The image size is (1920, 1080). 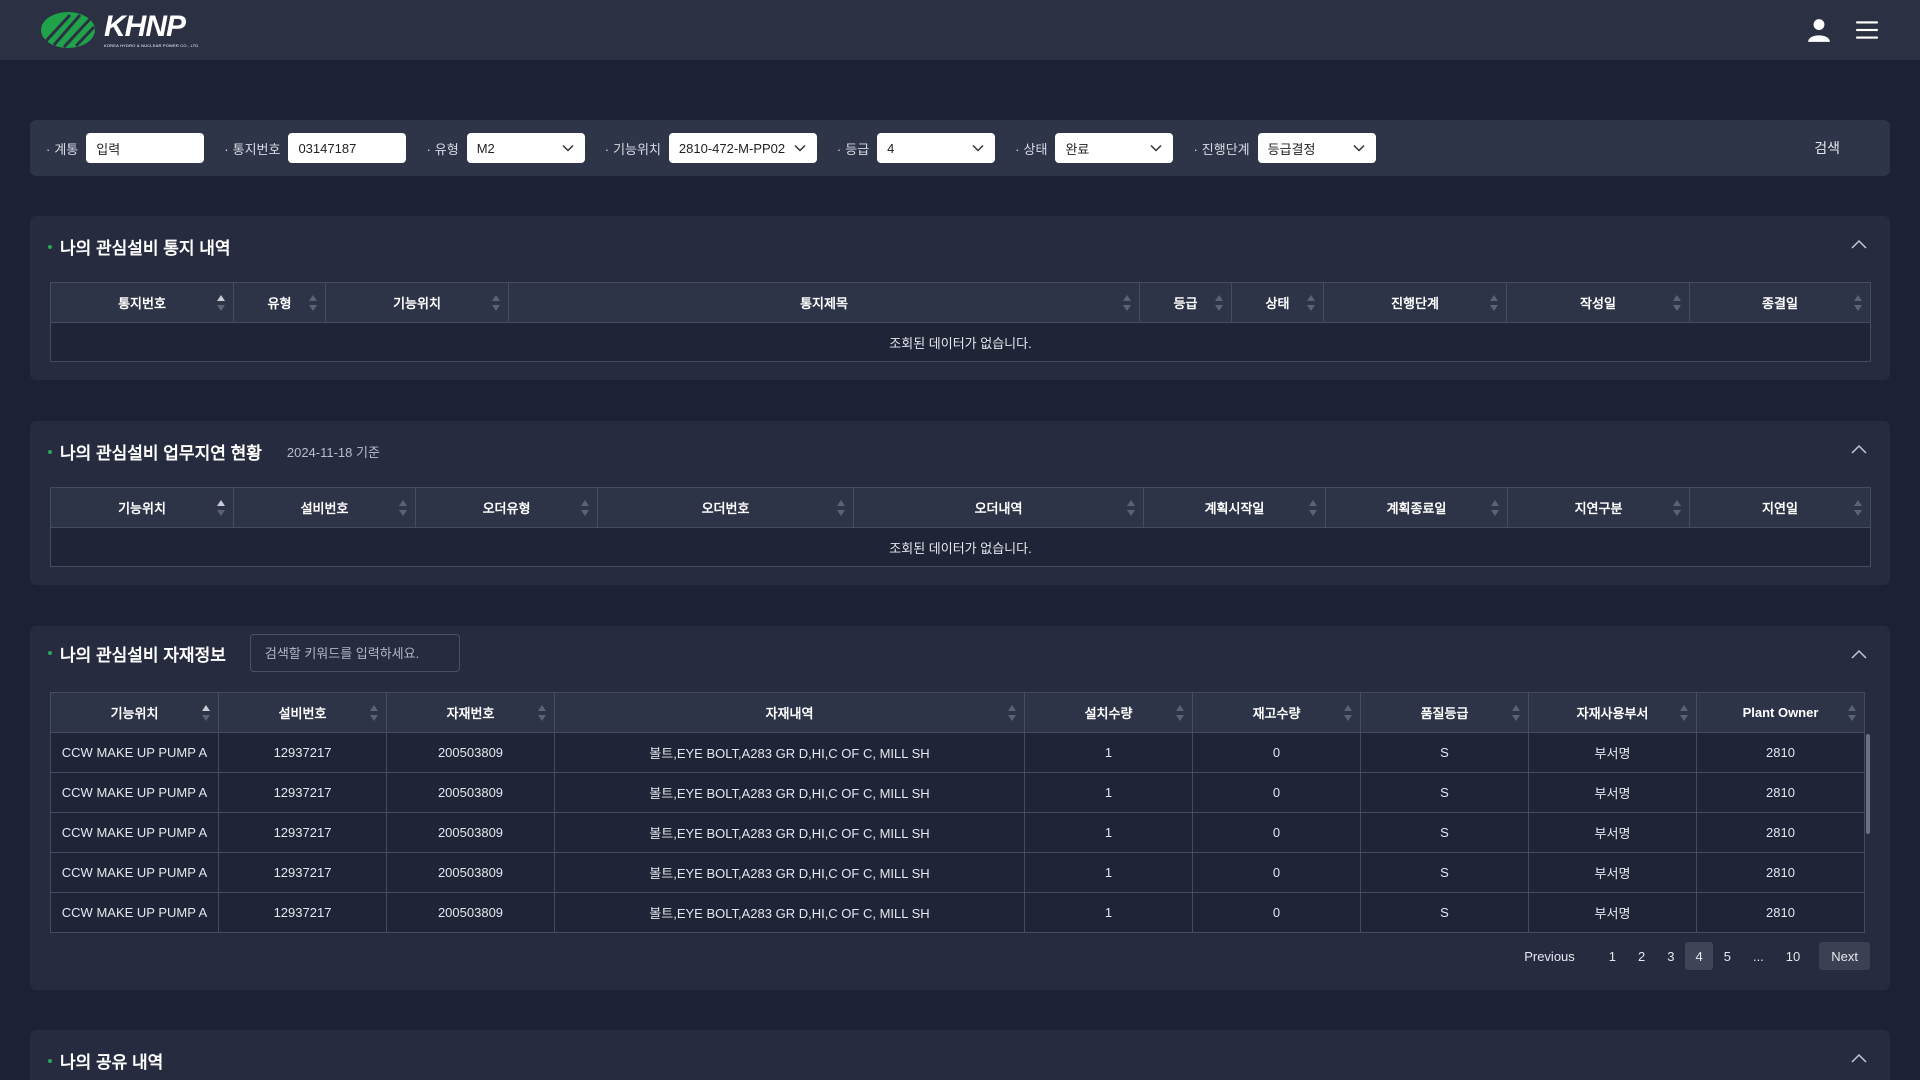 What do you see at coordinates (1780, 712) in the screenshot?
I see `column-header: Plant Owner` at bounding box center [1780, 712].